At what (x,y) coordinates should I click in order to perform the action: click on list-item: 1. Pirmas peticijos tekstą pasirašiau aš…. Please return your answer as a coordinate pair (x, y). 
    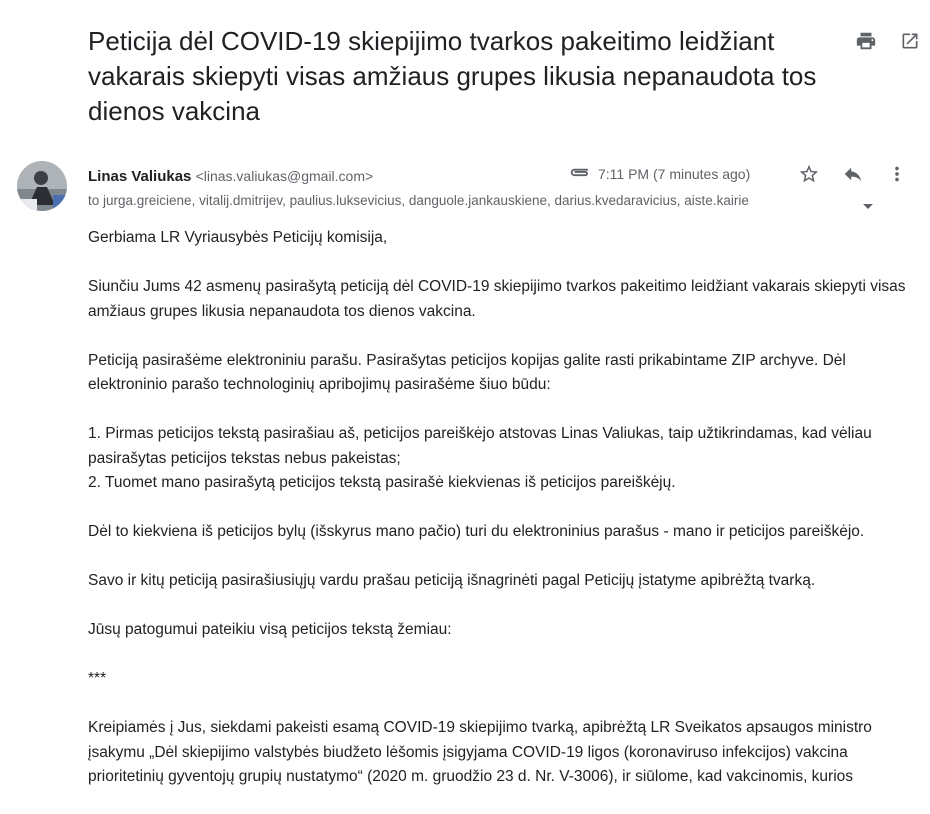
    Looking at the image, I should click on (480, 446).